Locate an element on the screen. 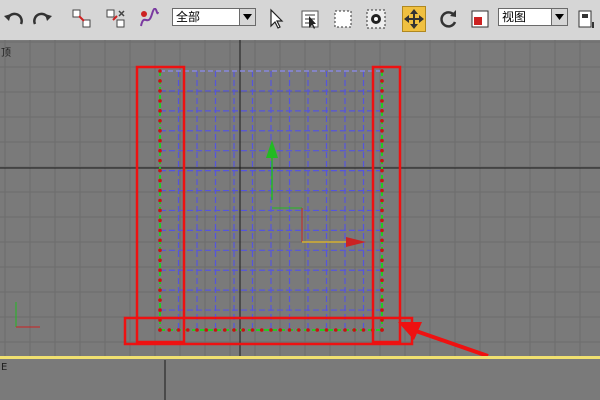  select-and-move-icon is located at coordinates (414, 19).